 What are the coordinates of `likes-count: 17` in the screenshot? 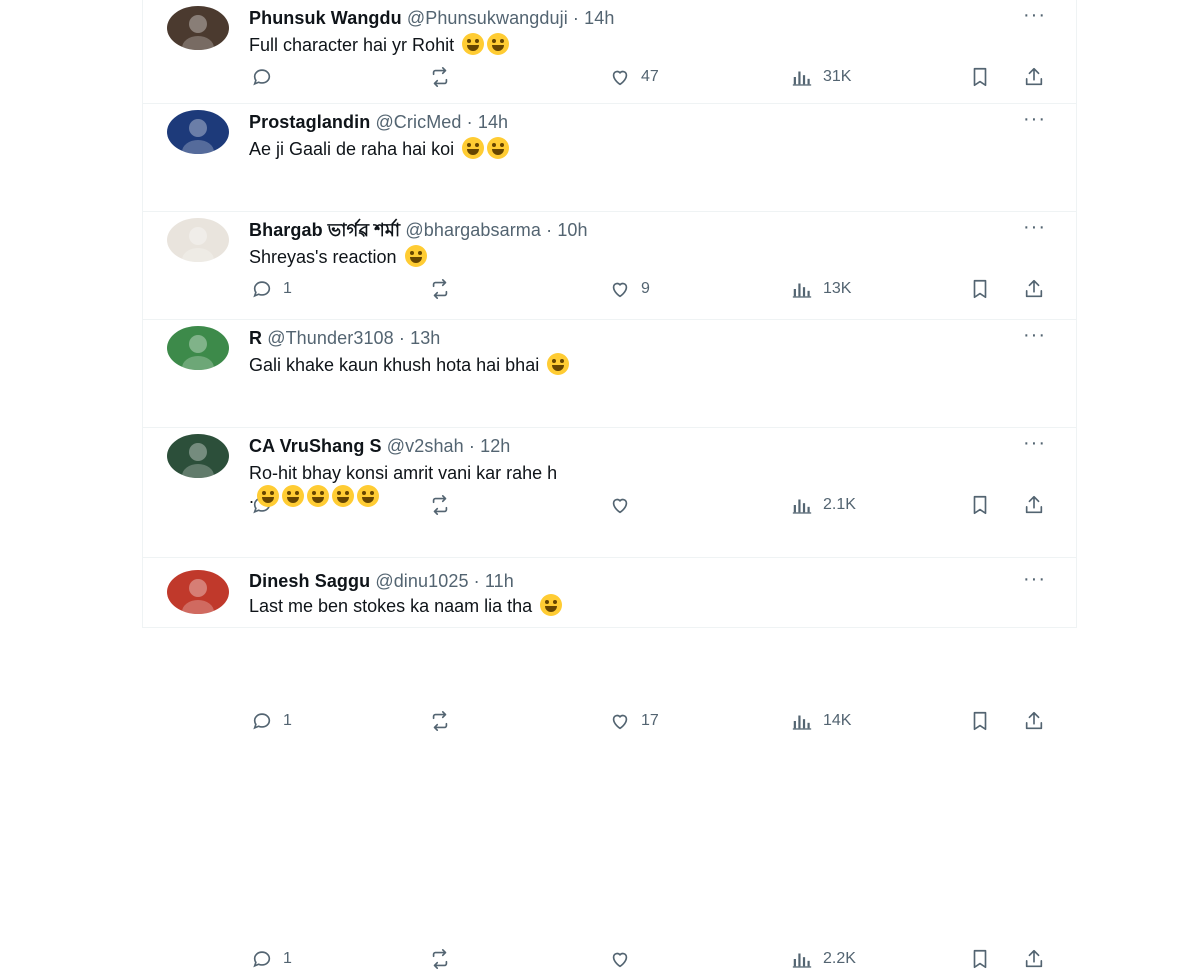 It's located at (650, 720).